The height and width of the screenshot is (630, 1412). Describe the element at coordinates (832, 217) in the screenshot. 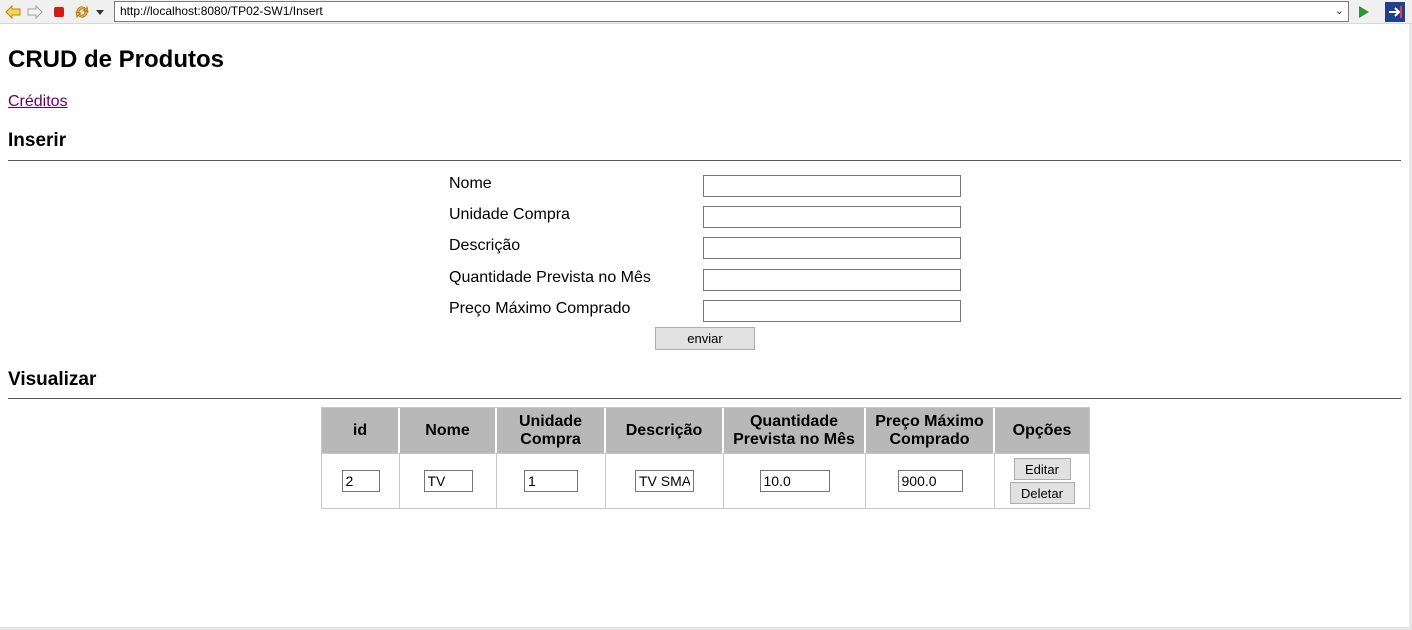

I see `unidade-compra-input` at that location.